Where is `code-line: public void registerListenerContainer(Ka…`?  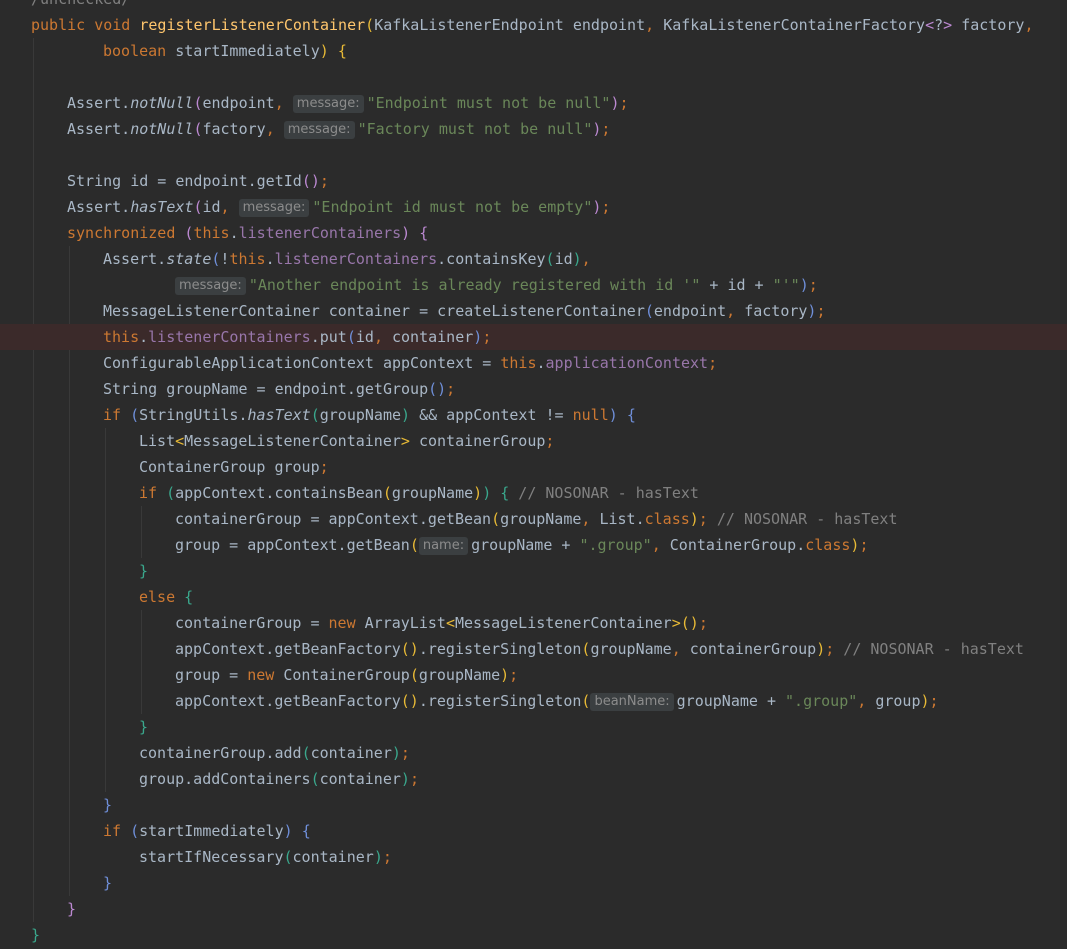
code-line: public void registerListenerContainer(Ka… is located at coordinates (533, 25).